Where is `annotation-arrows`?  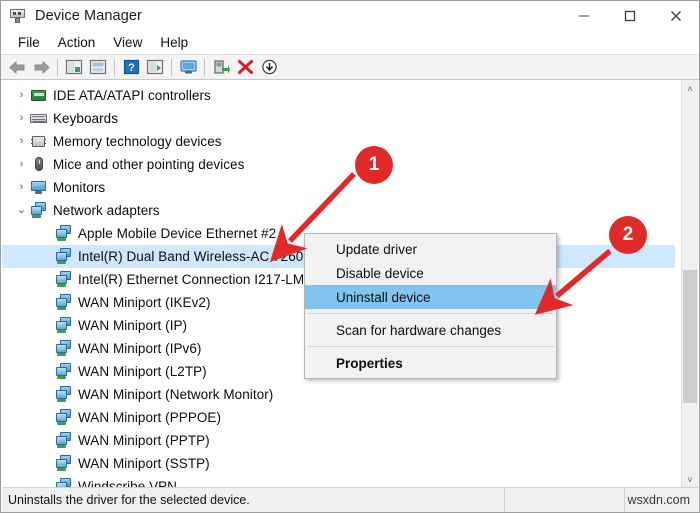 annotation-arrows is located at coordinates (440, 243).